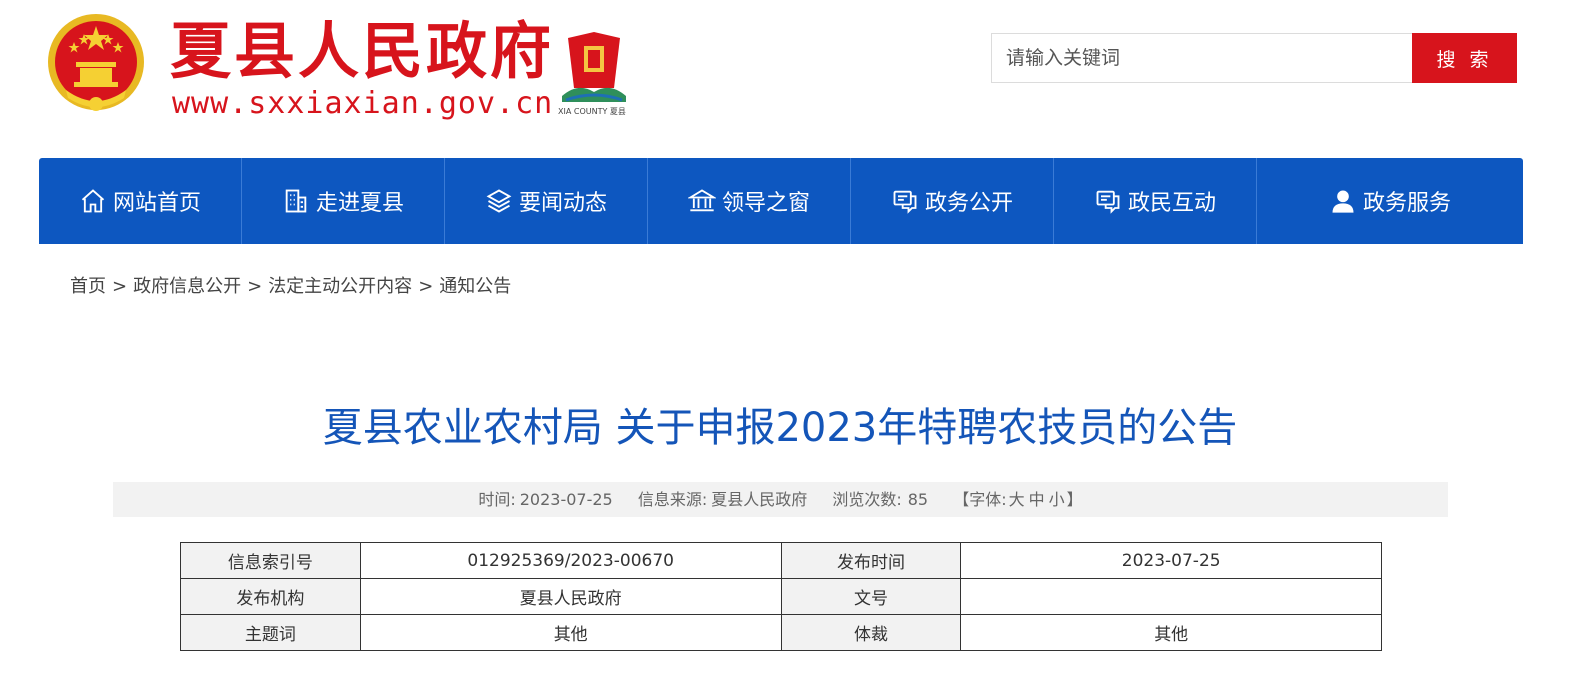 The width and height of the screenshot is (1585, 686). I want to click on table-value: 012925369/2023-00670, so click(570, 560).